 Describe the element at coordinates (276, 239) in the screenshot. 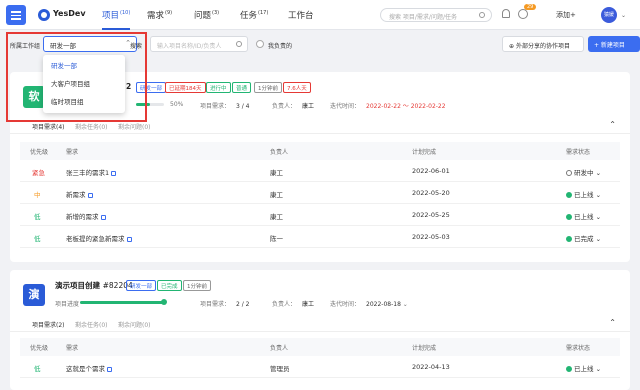

I see `owner: 陈一` at that location.